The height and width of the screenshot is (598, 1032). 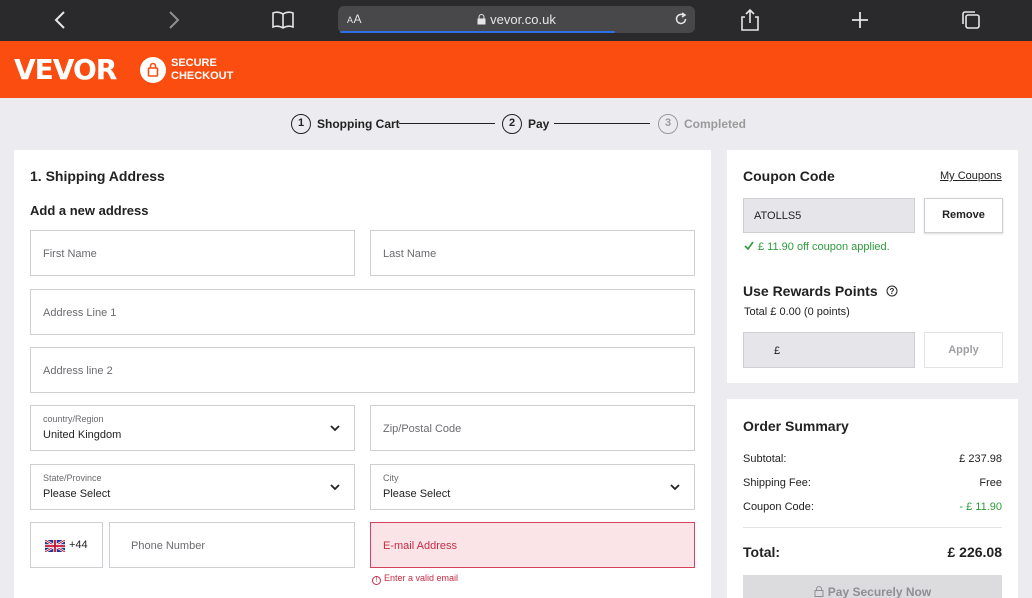 I want to click on site-header: VEVOR SECURE CHECKOUT, so click(x=516, y=69).